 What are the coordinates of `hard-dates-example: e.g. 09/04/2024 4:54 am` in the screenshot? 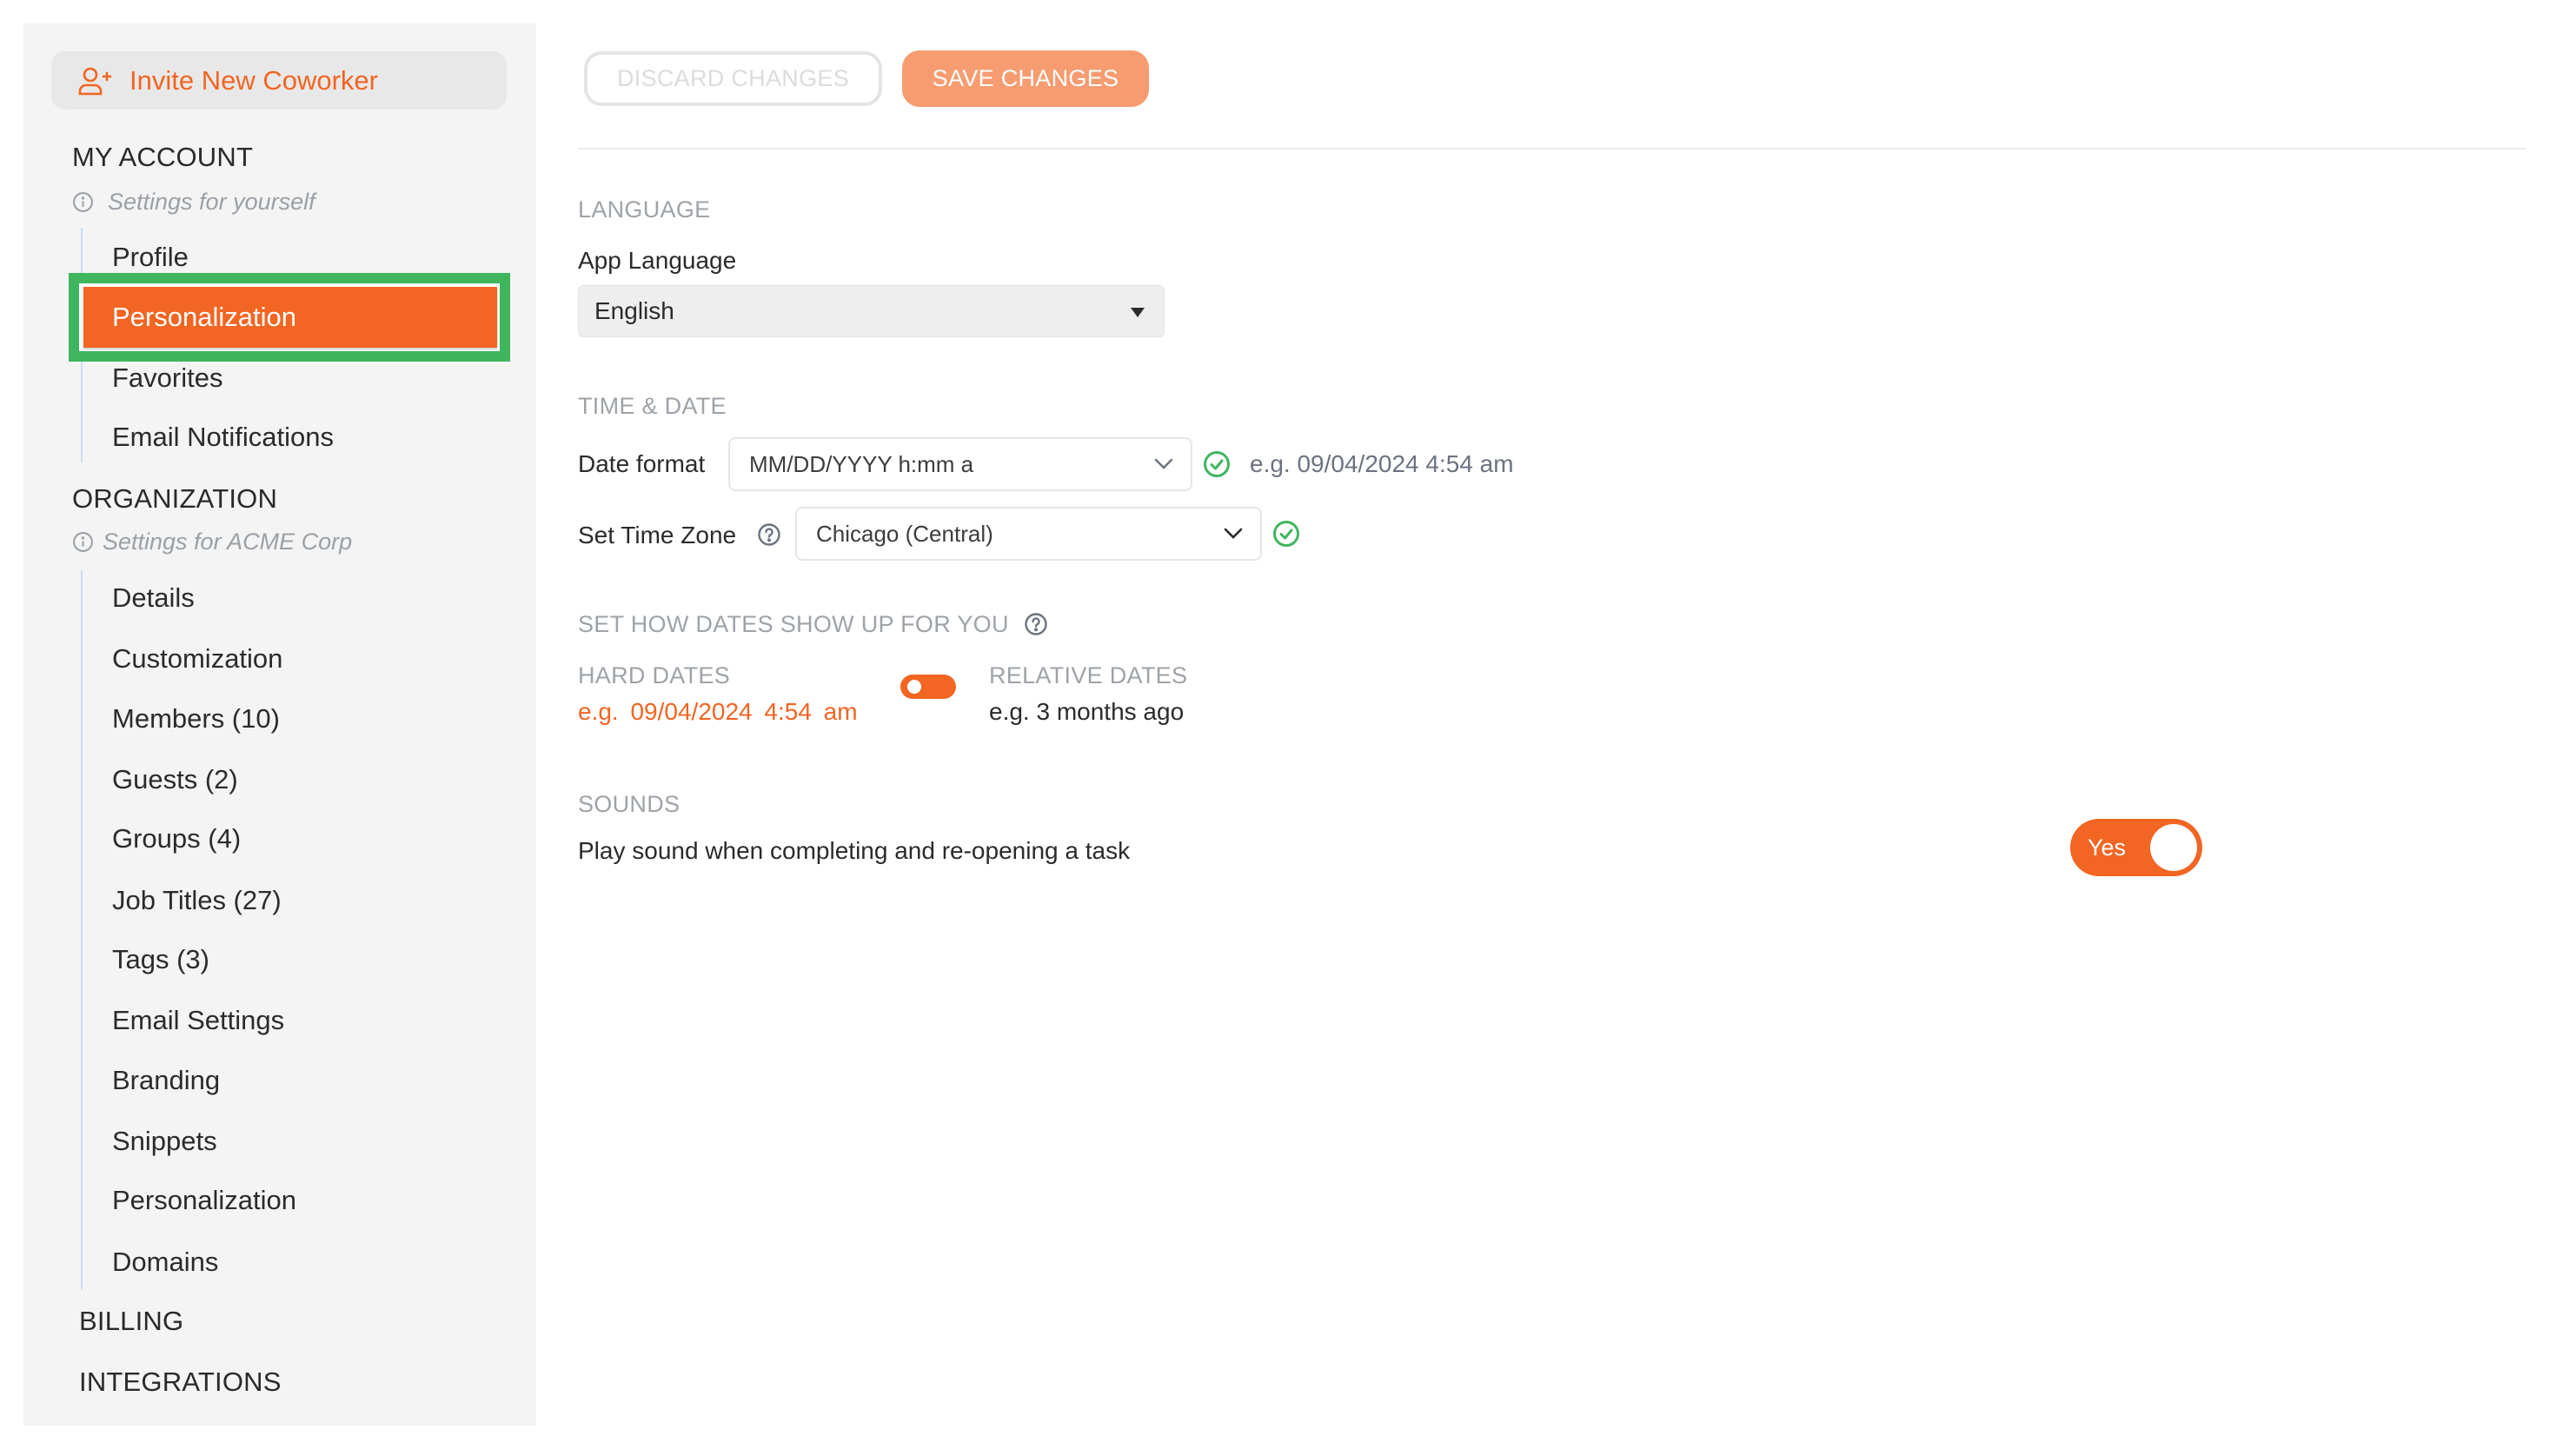 It's located at (718, 711).